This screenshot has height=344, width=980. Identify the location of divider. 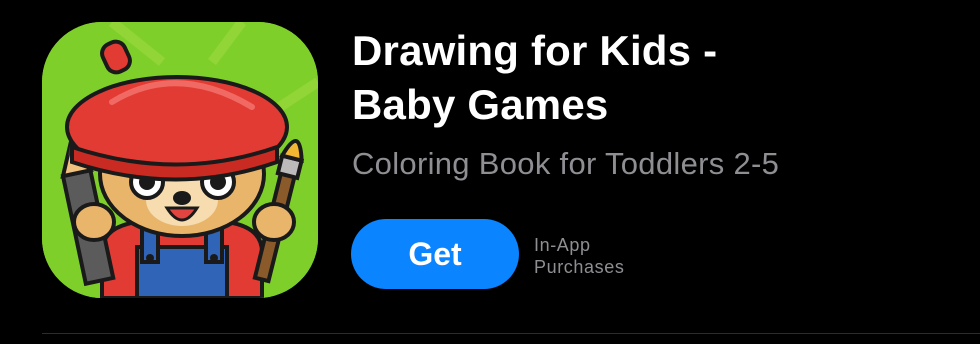
(511, 333).